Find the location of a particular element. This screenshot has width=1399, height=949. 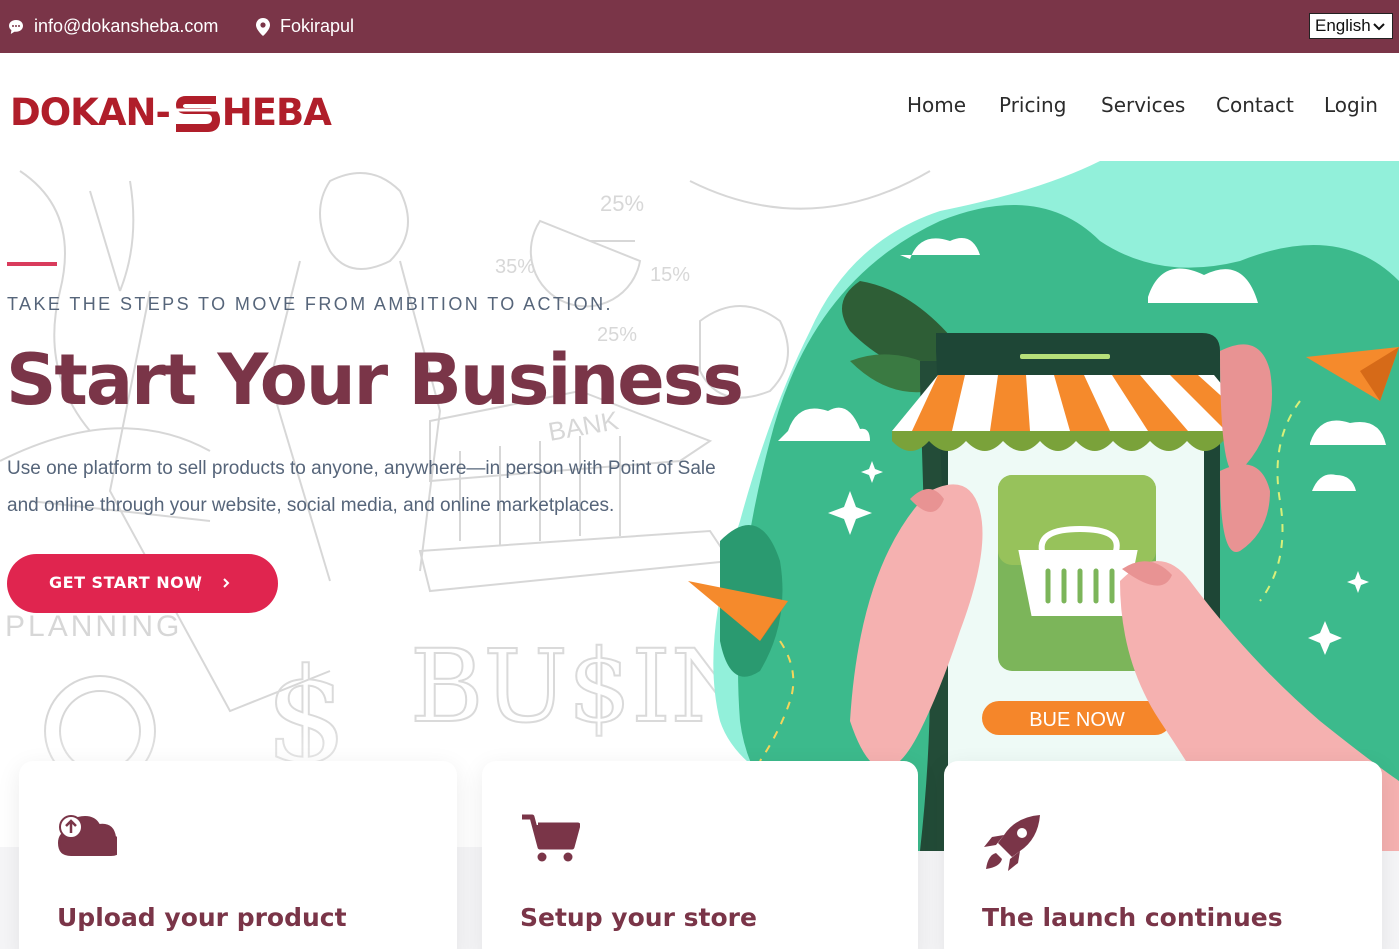

hero-title: Start Your Business is located at coordinates (375, 380).